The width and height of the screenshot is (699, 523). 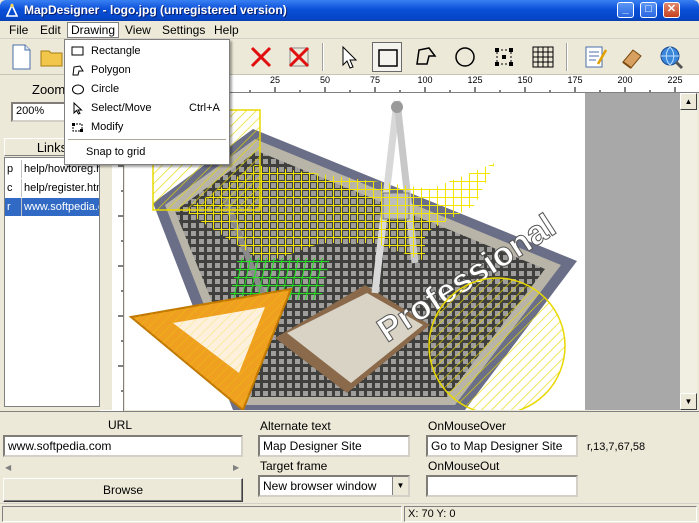 What do you see at coordinates (525, 80) in the screenshot?
I see `ruler-label: 150` at bounding box center [525, 80].